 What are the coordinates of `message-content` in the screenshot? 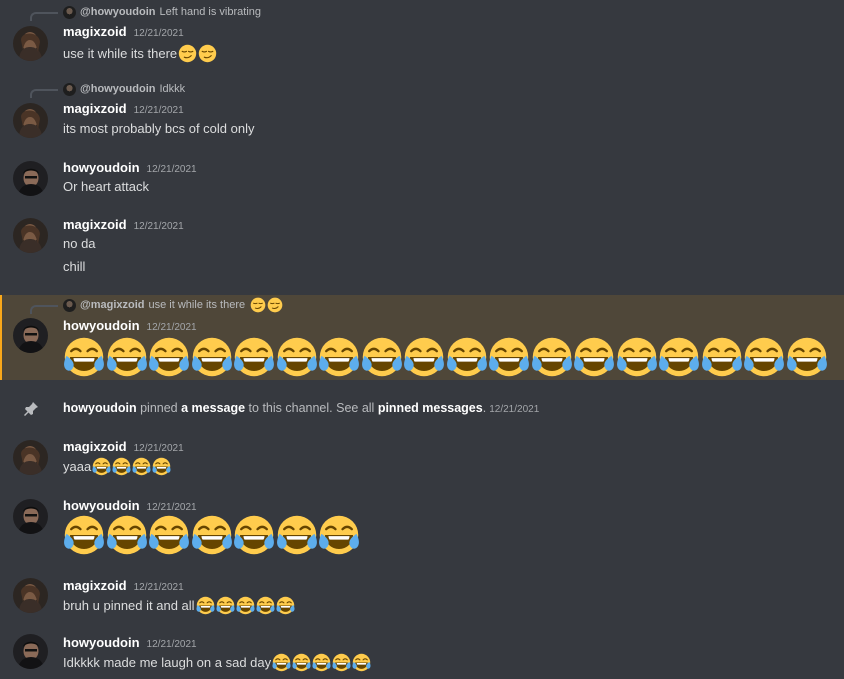 It's located at (445, 357).